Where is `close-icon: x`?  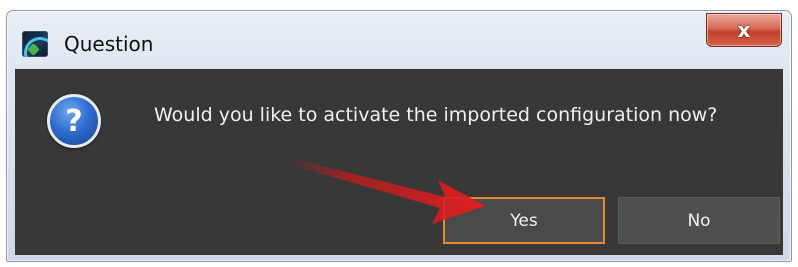
close-icon: x is located at coordinates (744, 30).